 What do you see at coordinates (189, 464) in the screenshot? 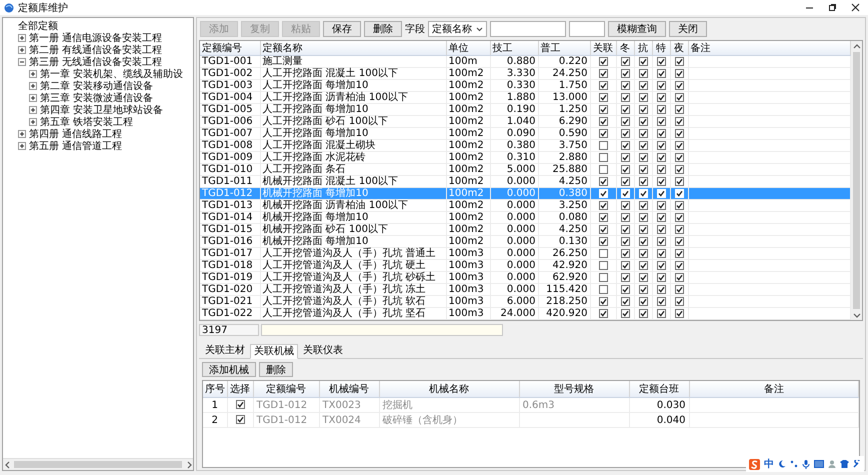
I see `scroll-right-icon` at bounding box center [189, 464].